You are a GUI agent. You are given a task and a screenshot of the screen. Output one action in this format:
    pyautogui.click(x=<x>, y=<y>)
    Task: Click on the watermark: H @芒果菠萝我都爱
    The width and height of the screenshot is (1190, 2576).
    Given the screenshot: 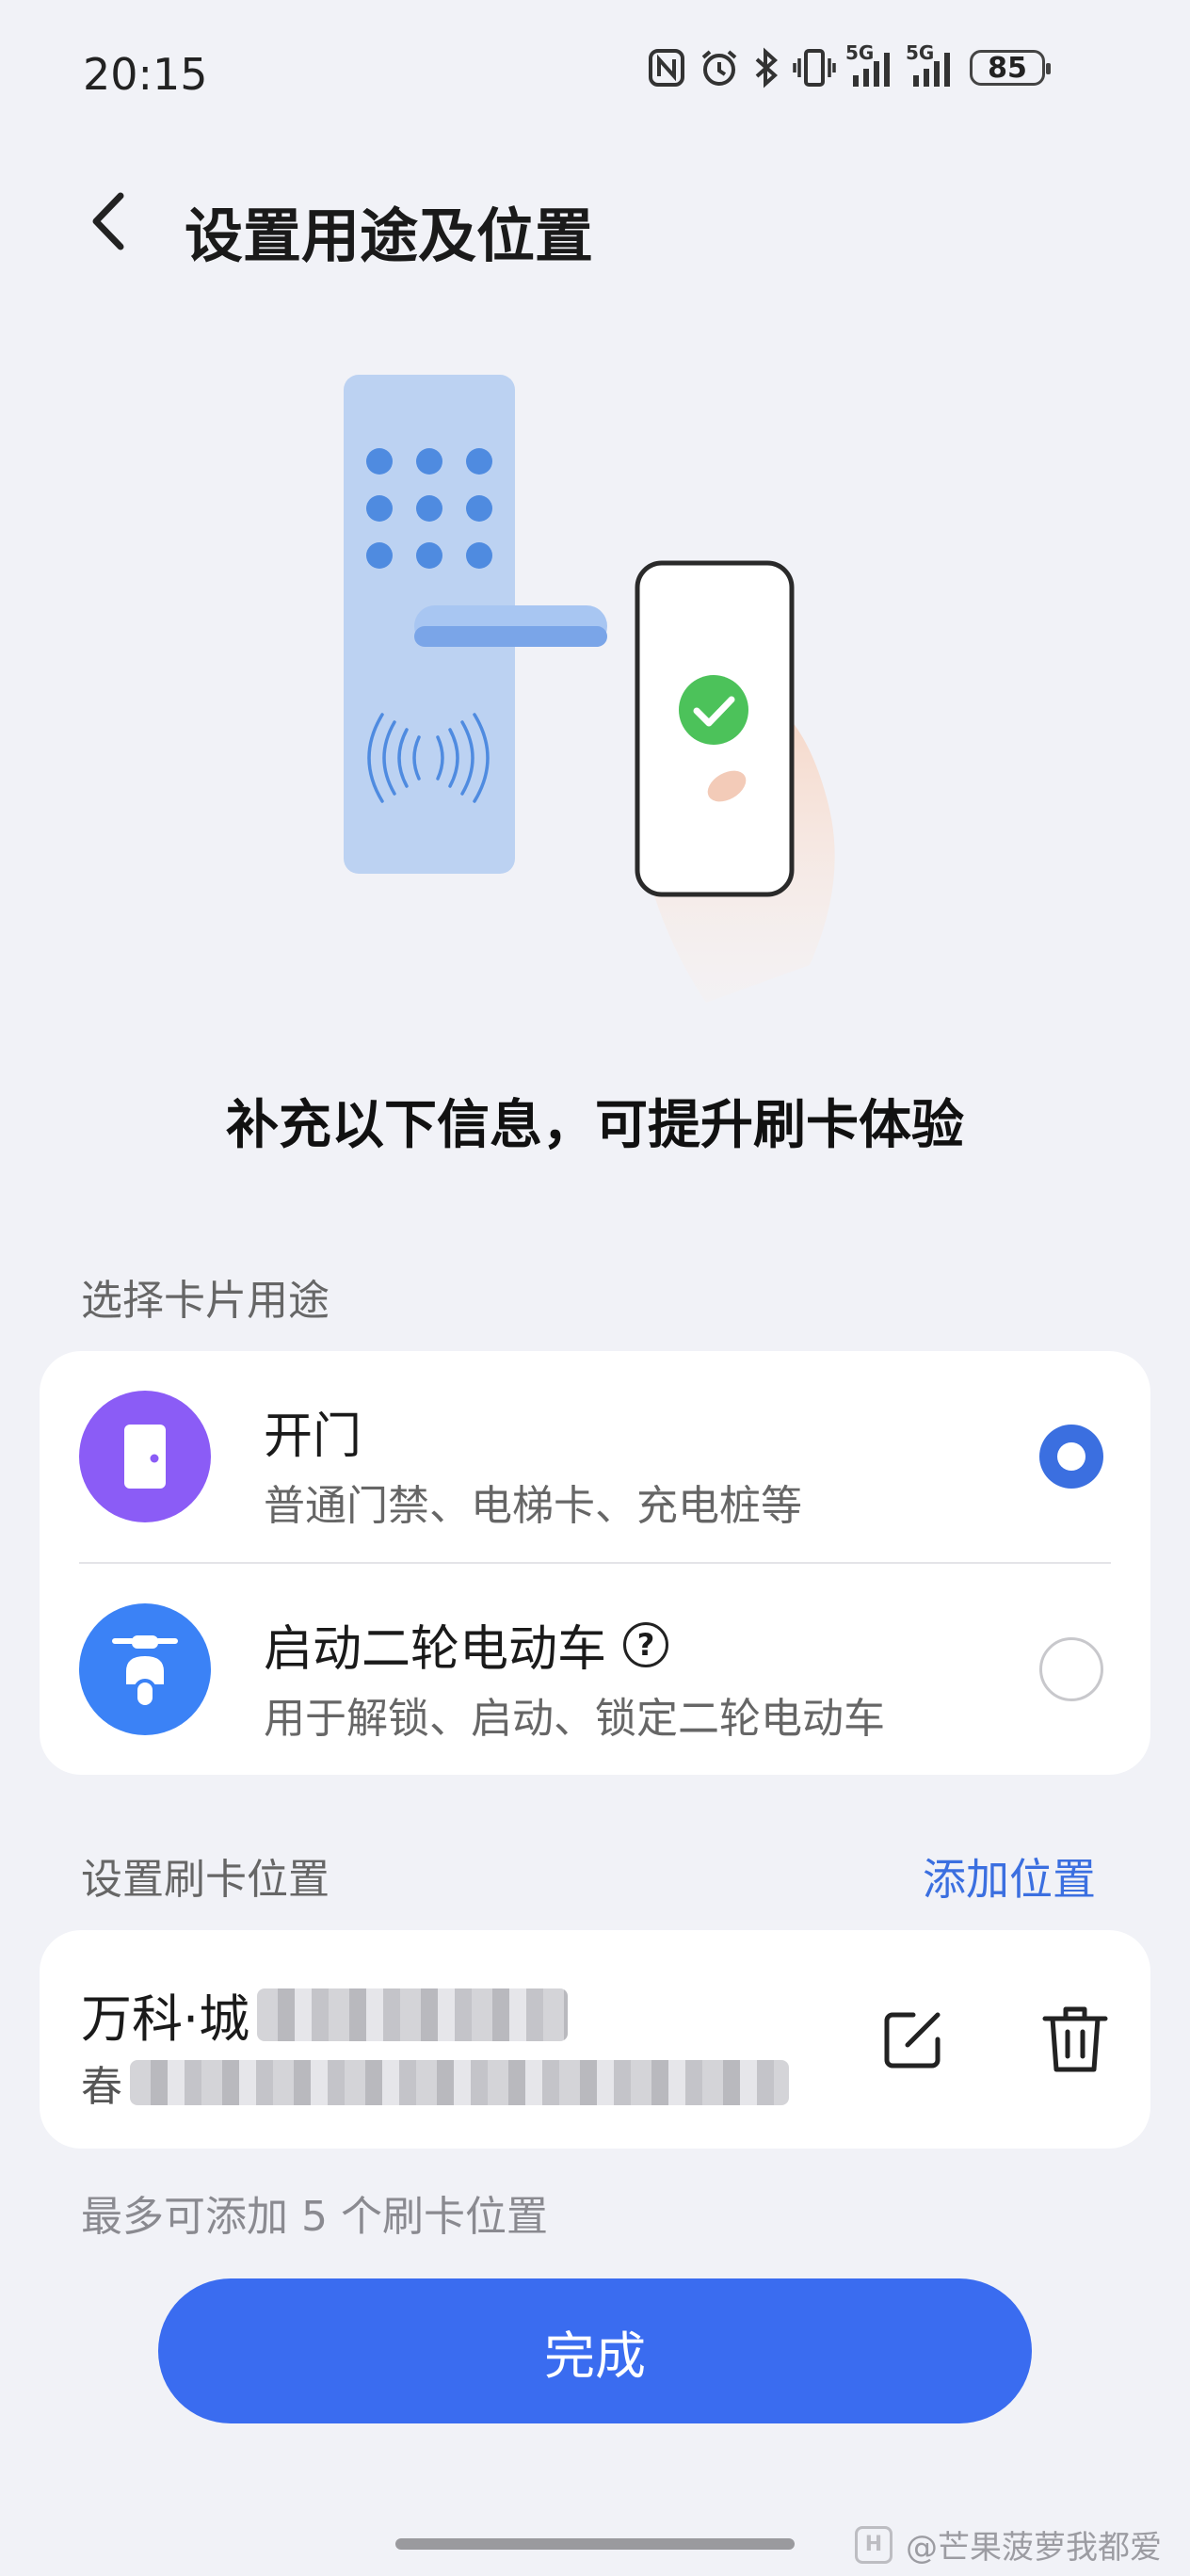 What is the action you would take?
    pyautogui.click(x=1008, y=2544)
    